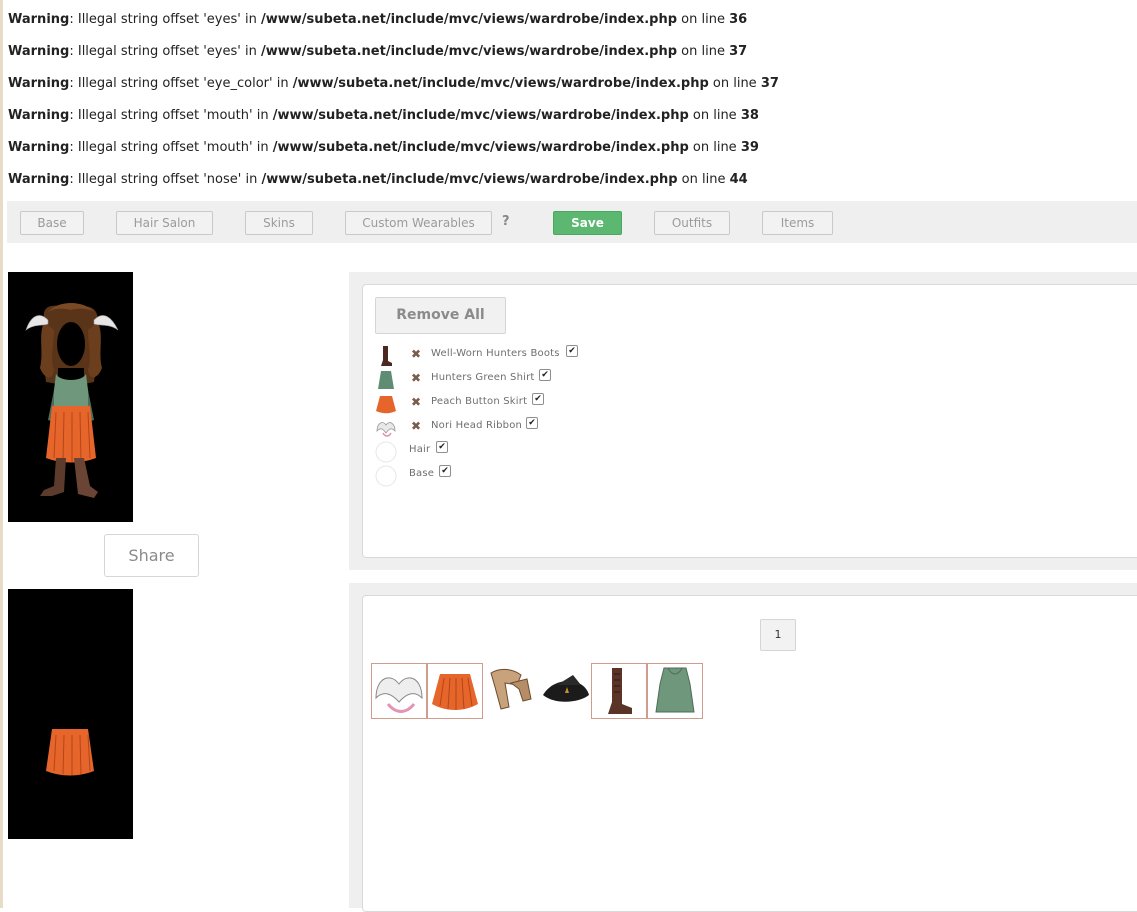 Image resolution: width=1137 pixels, height=912 pixels. I want to click on worn-item-label: Hunters Green Shirt, so click(483, 377).